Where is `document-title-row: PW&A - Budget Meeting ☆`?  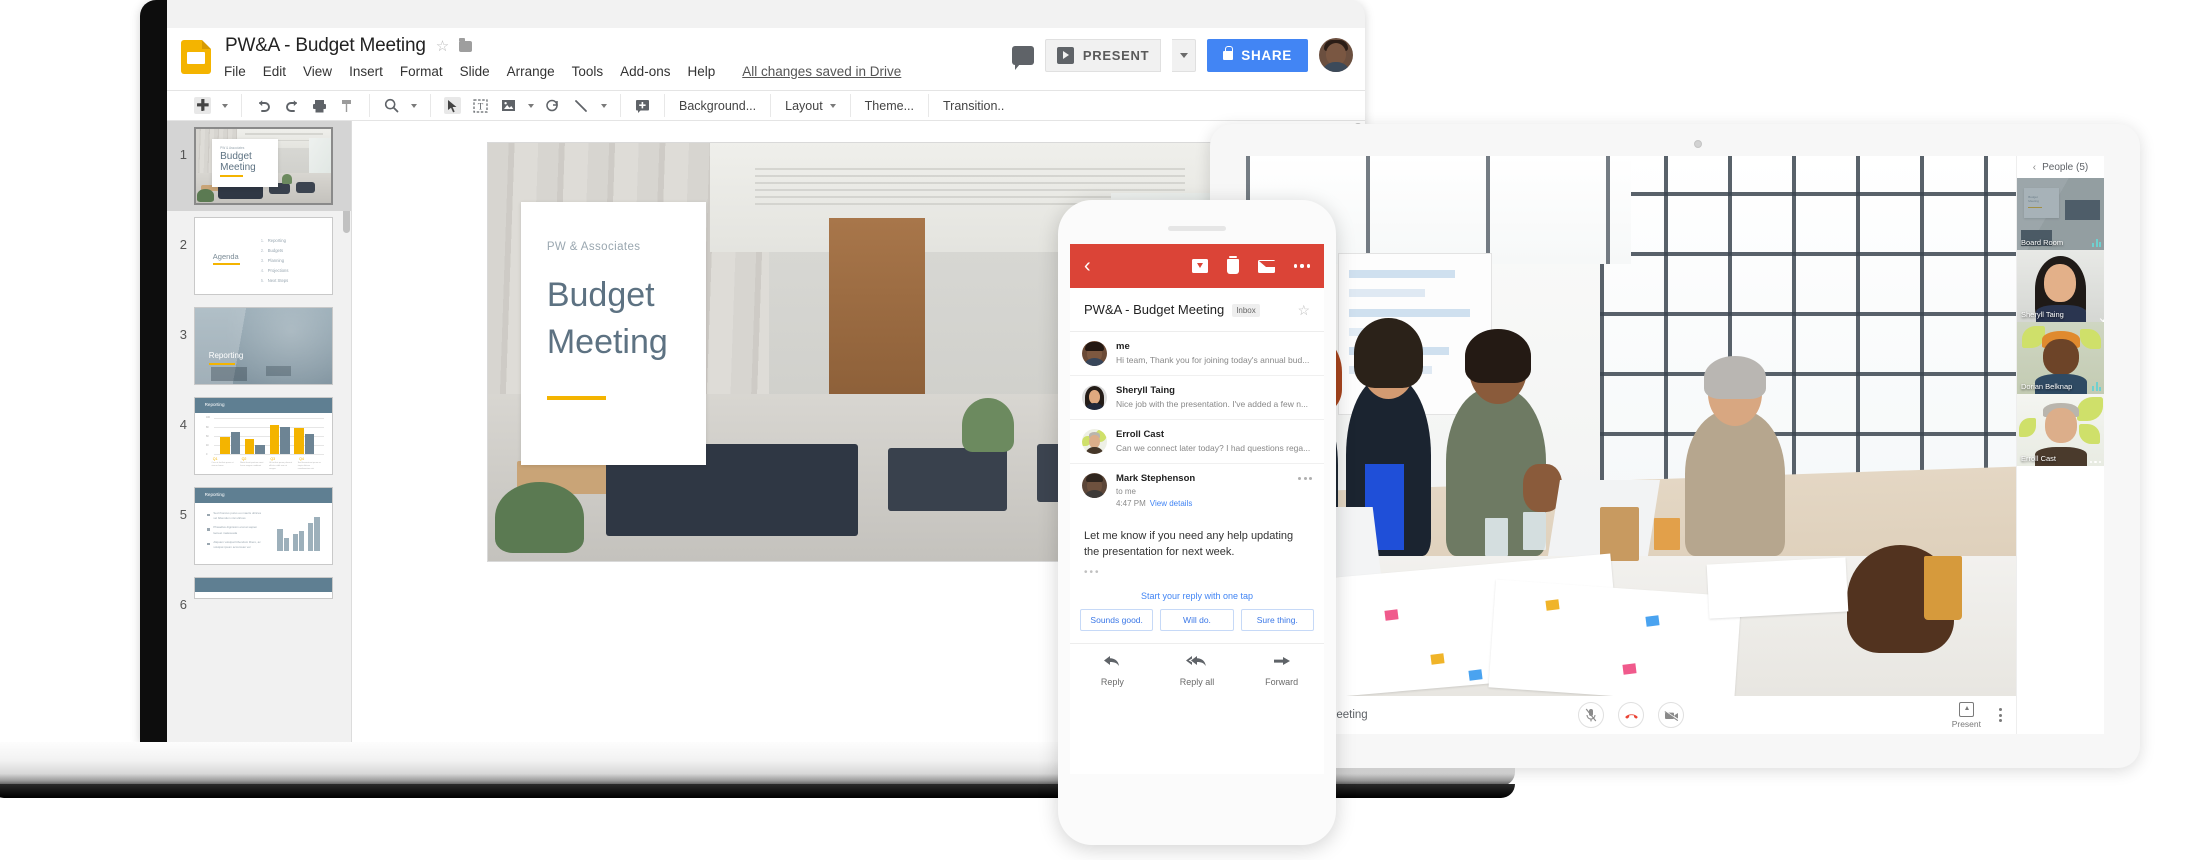
document-title-row: PW&A - Budget Meeting ☆ is located at coordinates (349, 46).